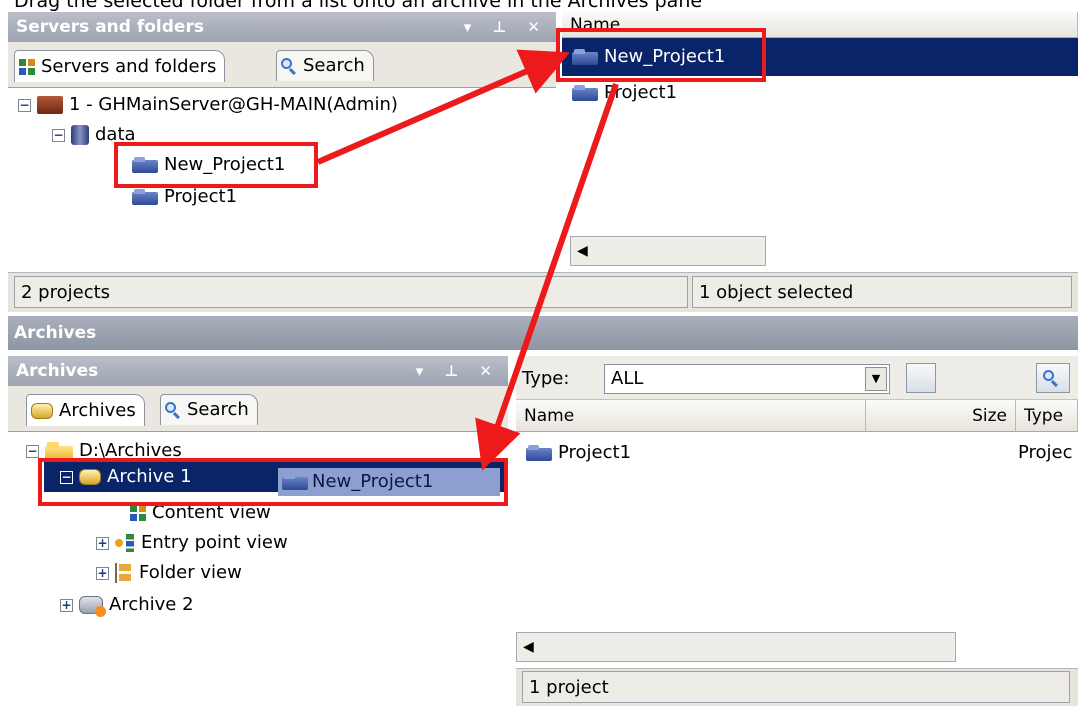  What do you see at coordinates (443, 107) in the screenshot?
I see `arrow-tree-to-list` at bounding box center [443, 107].